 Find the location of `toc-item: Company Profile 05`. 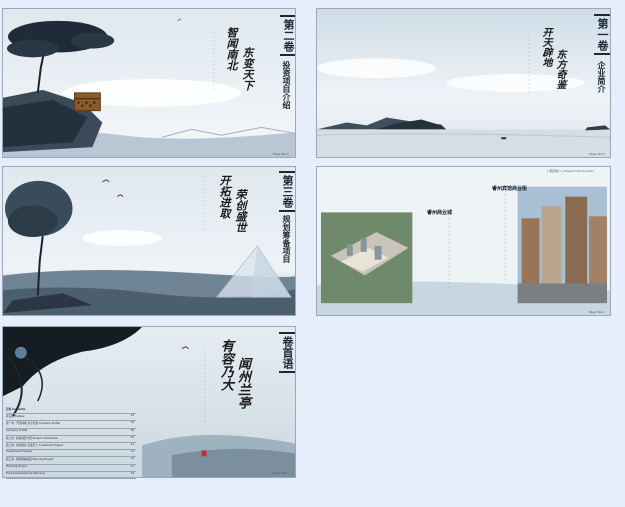

toc-item: Company Profile 05 is located at coordinates (71, 432).